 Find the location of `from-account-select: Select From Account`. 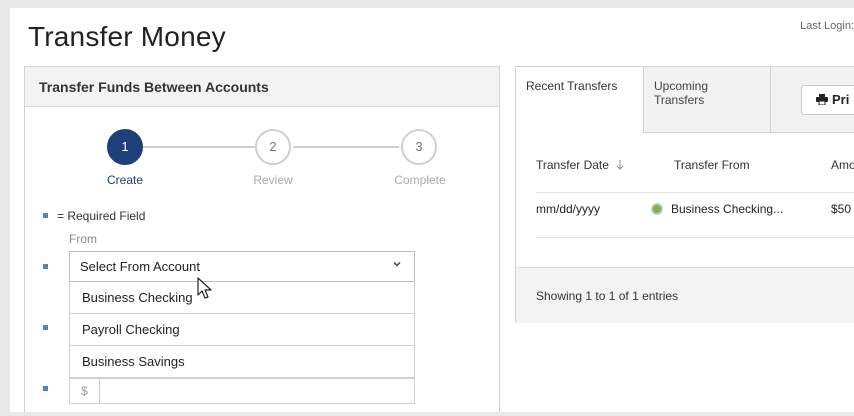

from-account-select: Select From Account is located at coordinates (242, 266).